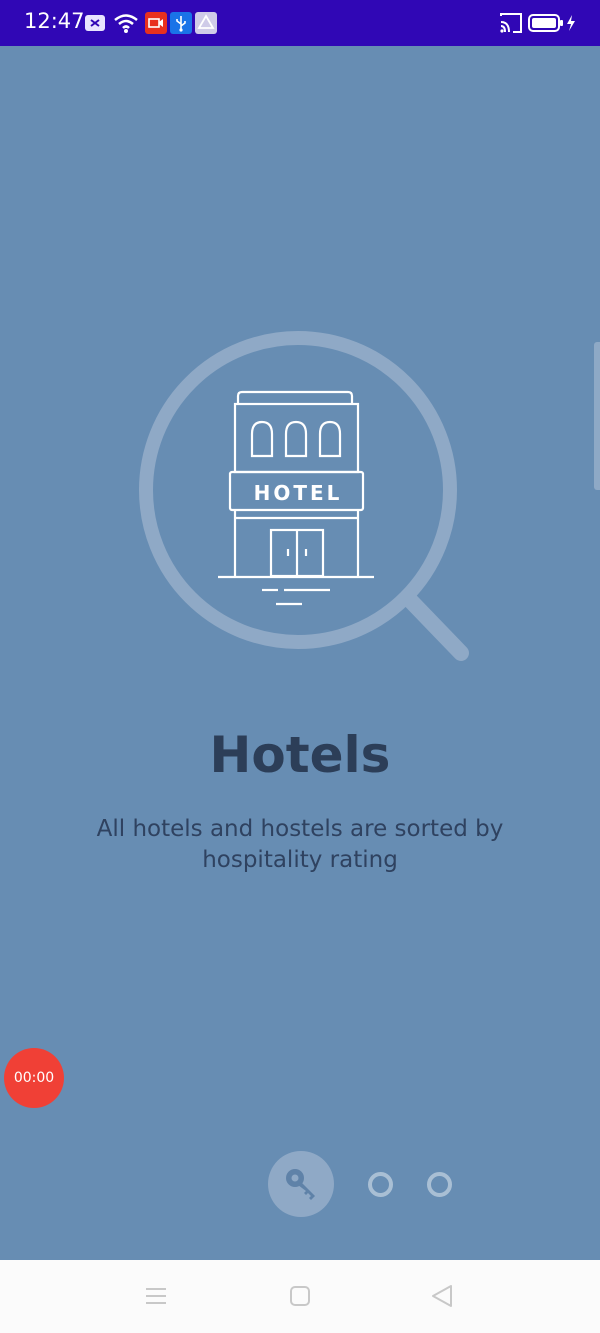 The height and width of the screenshot is (1333, 600). What do you see at coordinates (95, 23) in the screenshot?
I see `notification-icon` at bounding box center [95, 23].